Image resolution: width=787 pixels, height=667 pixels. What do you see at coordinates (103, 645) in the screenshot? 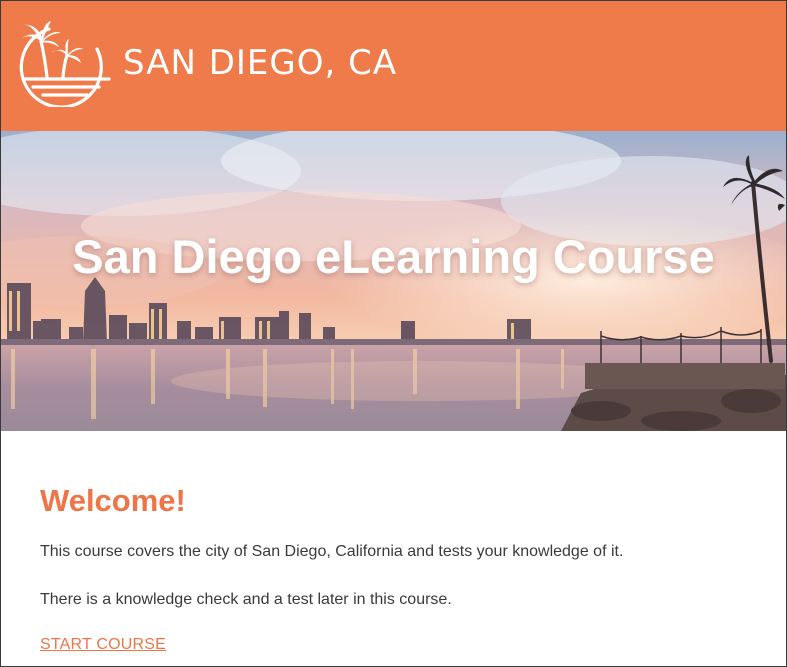
I see `start-course-link: START COURSE` at bounding box center [103, 645].